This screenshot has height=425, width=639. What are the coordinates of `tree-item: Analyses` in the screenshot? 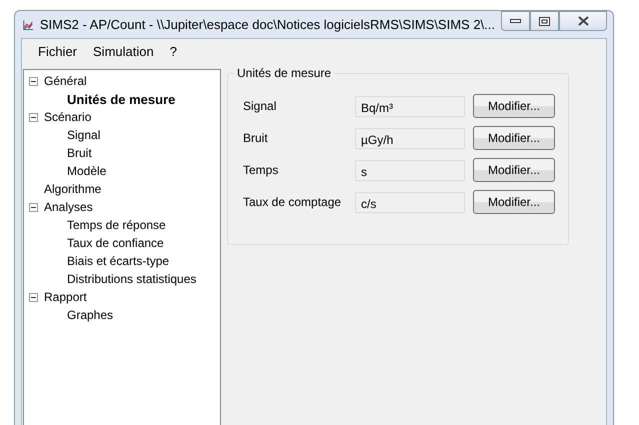 It's located at (68, 207).